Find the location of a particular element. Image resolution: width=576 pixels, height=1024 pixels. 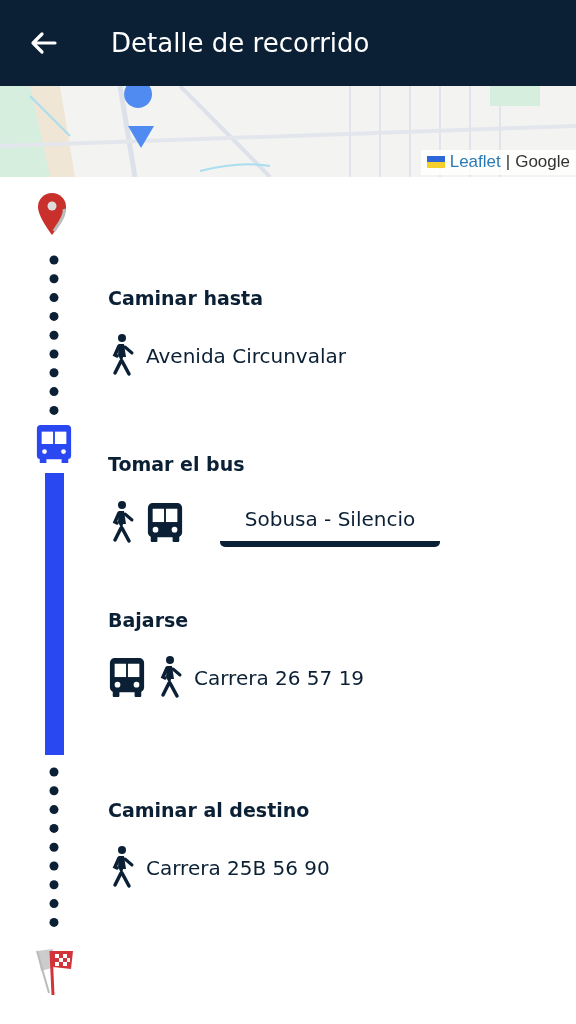

step-title: Tomar el bus is located at coordinates (177, 464).